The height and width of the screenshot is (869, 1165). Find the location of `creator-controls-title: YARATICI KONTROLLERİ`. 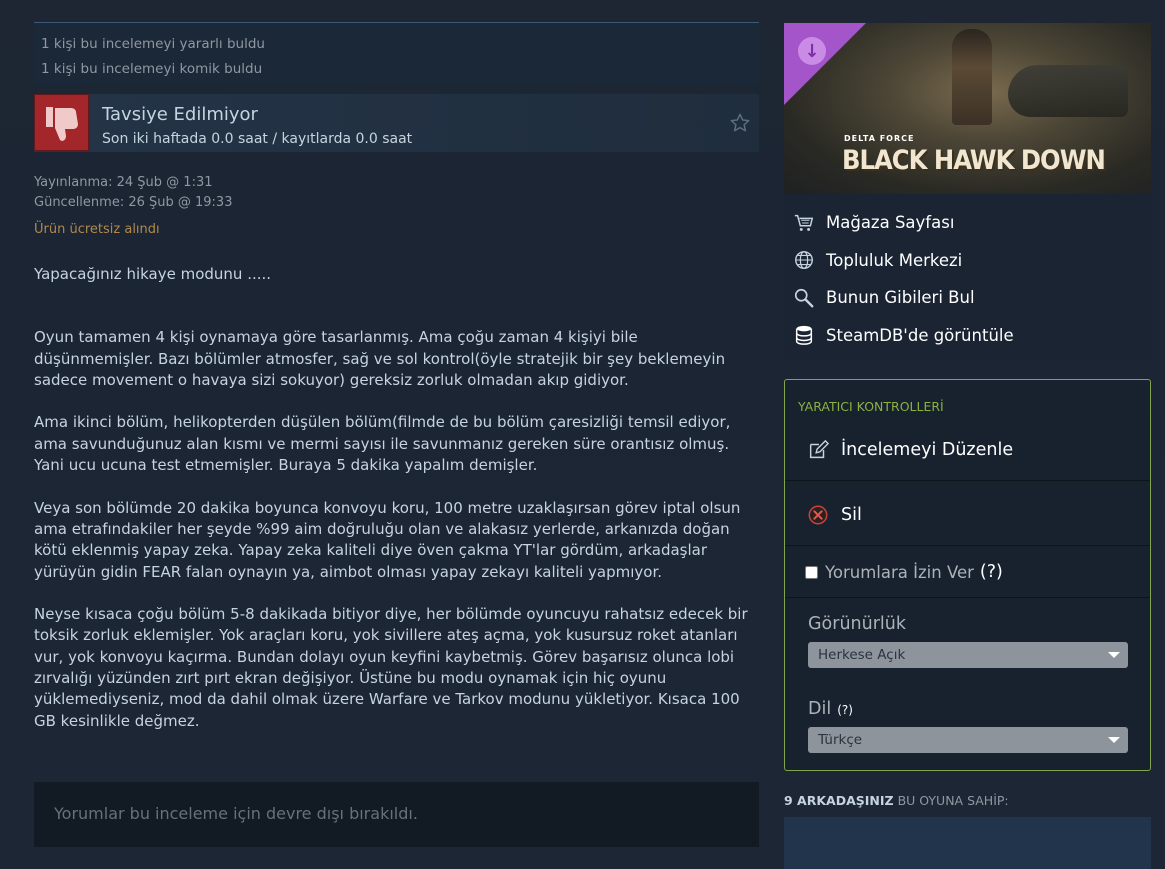

creator-controls-title: YARATICI KONTROLLERİ is located at coordinates (871, 406).